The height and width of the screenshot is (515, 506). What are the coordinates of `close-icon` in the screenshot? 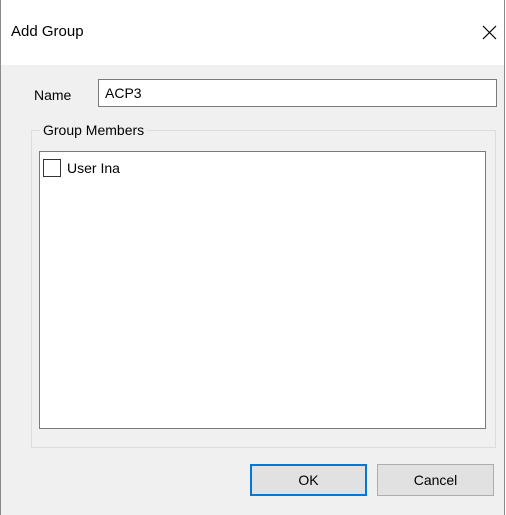 It's located at (489, 32).